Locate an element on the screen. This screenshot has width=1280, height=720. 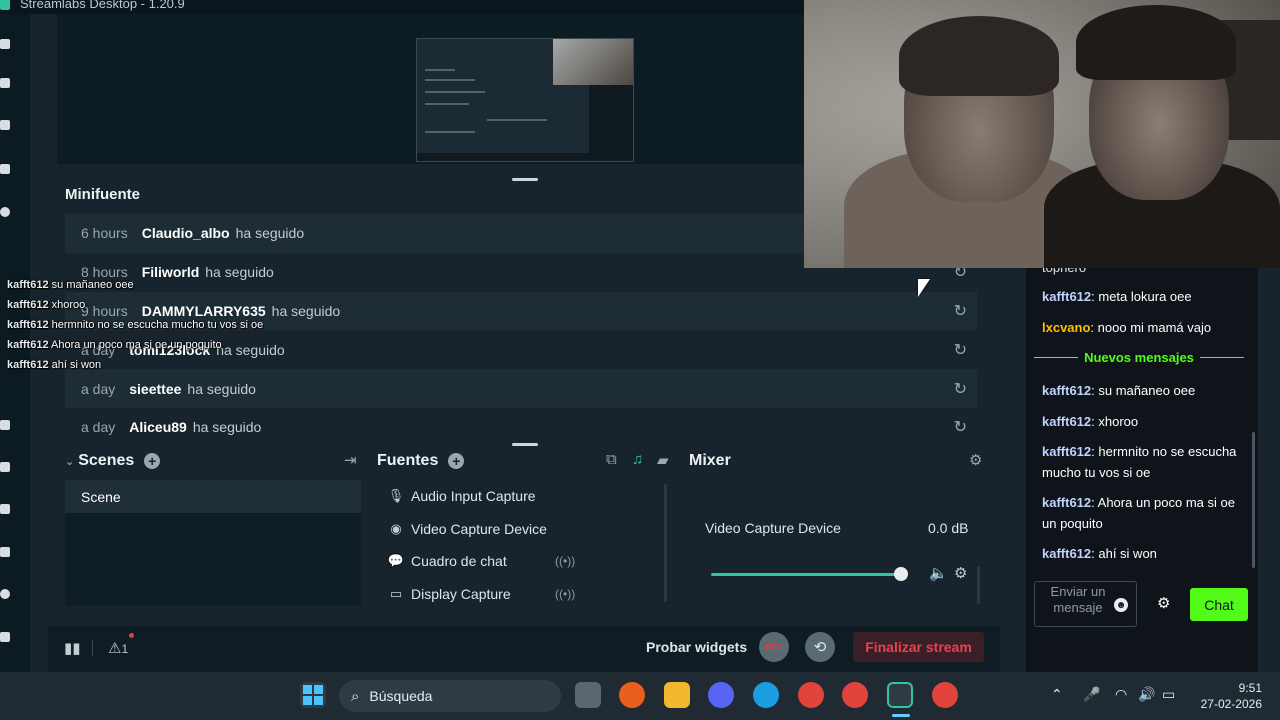
search-icon: ⌕ is located at coordinates (355, 696).